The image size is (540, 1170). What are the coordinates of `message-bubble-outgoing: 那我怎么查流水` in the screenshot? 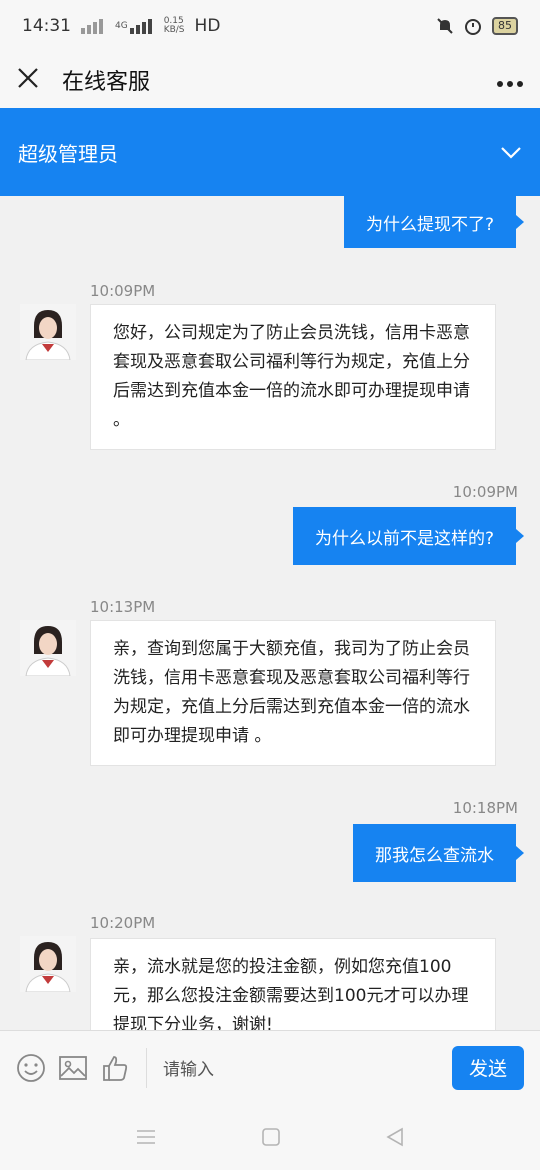 It's located at (438, 853).